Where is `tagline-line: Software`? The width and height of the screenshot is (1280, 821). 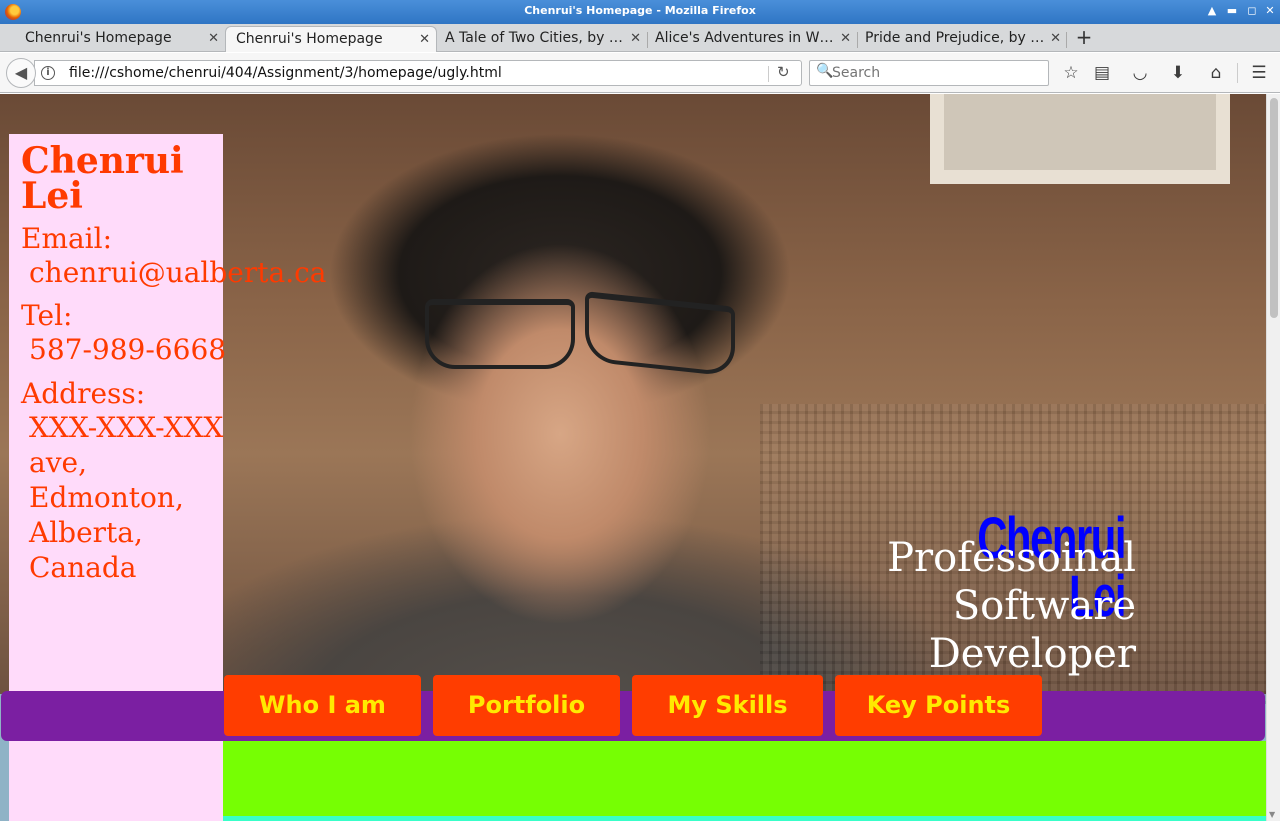
tagline-line: Software is located at coordinates (1044, 606).